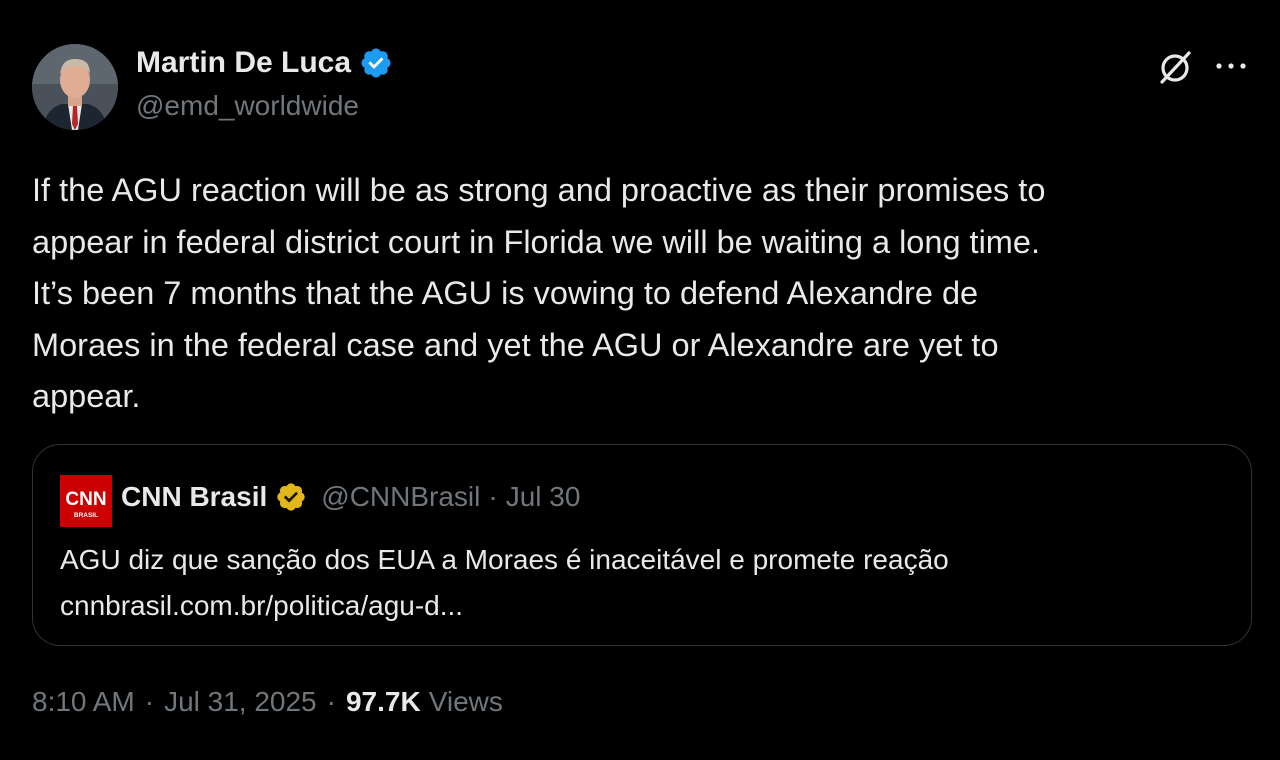 This screenshot has height=760, width=1280. I want to click on author-handle: @emd_worldwide, so click(247, 106).